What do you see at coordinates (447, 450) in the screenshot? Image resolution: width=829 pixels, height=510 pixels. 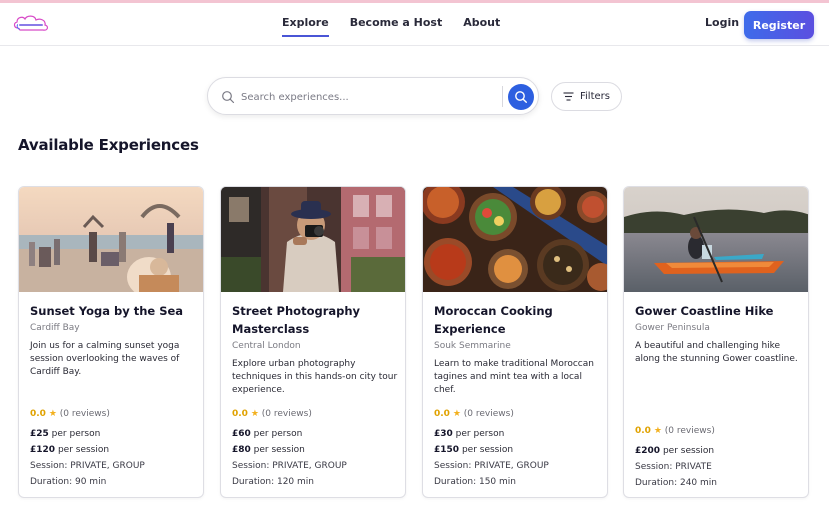 I see `price-value: £150` at bounding box center [447, 450].